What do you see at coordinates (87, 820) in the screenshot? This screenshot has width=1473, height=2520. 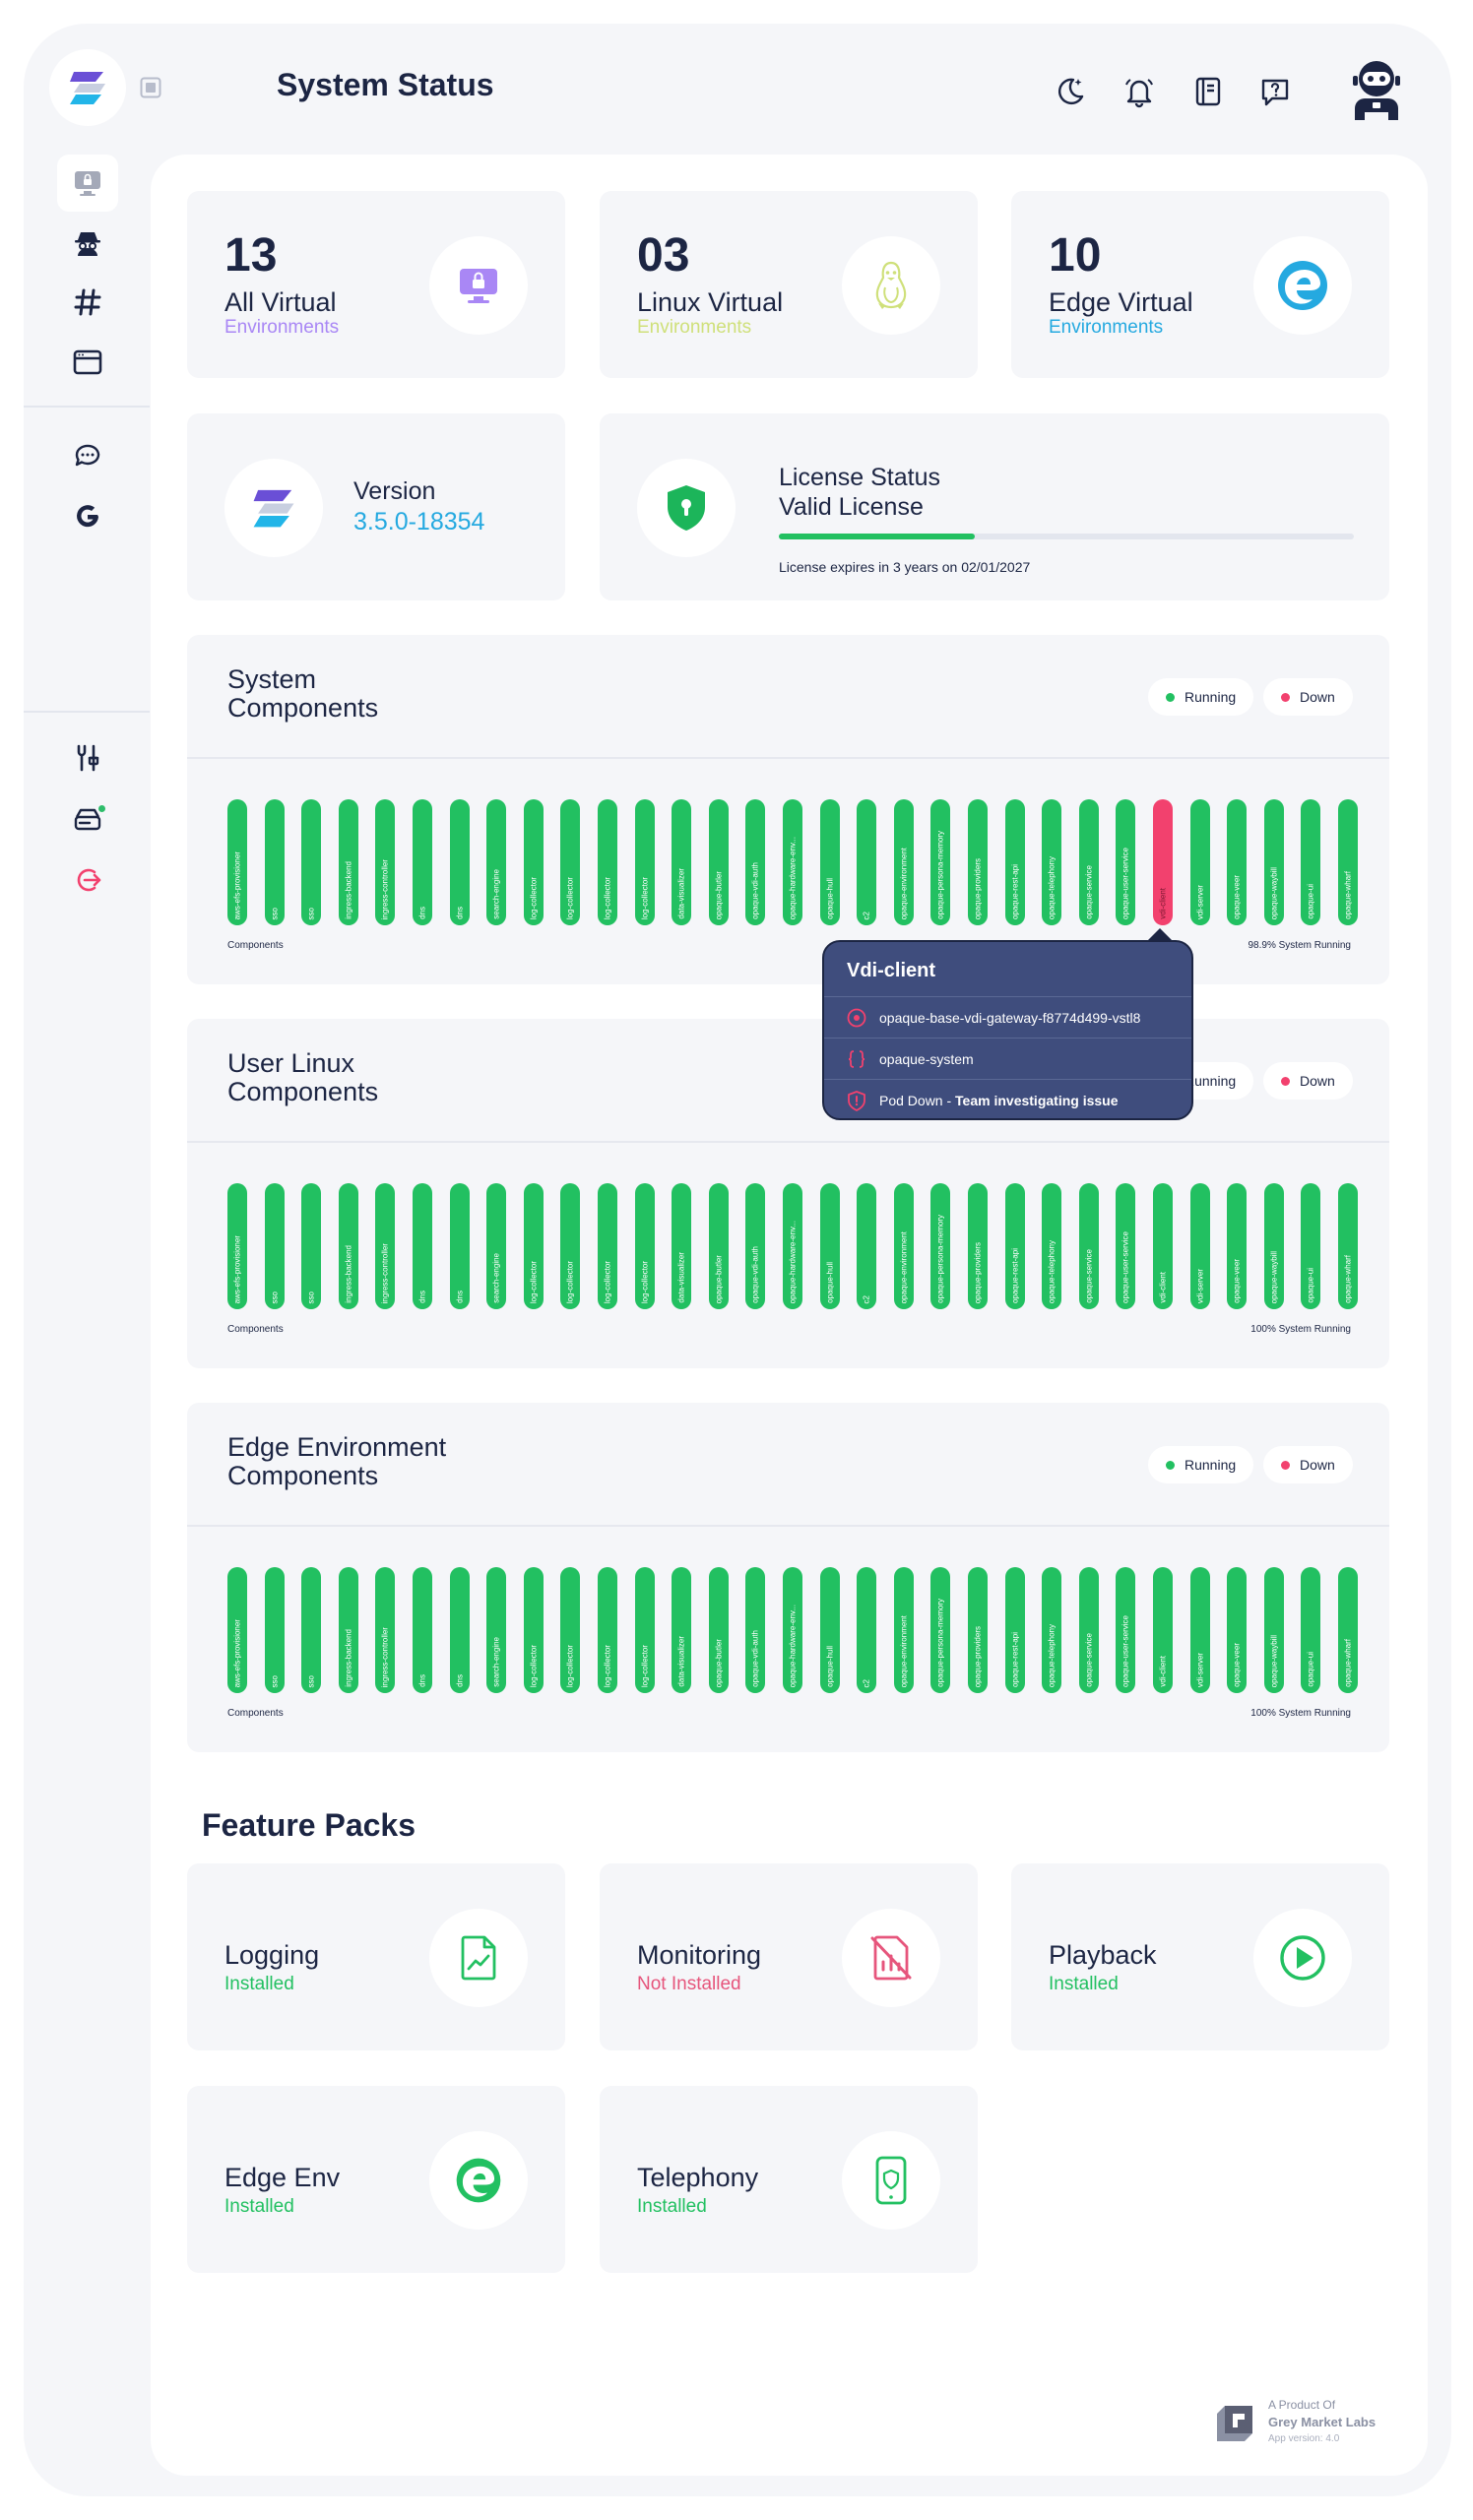 I see `sidebar-item-storage` at bounding box center [87, 820].